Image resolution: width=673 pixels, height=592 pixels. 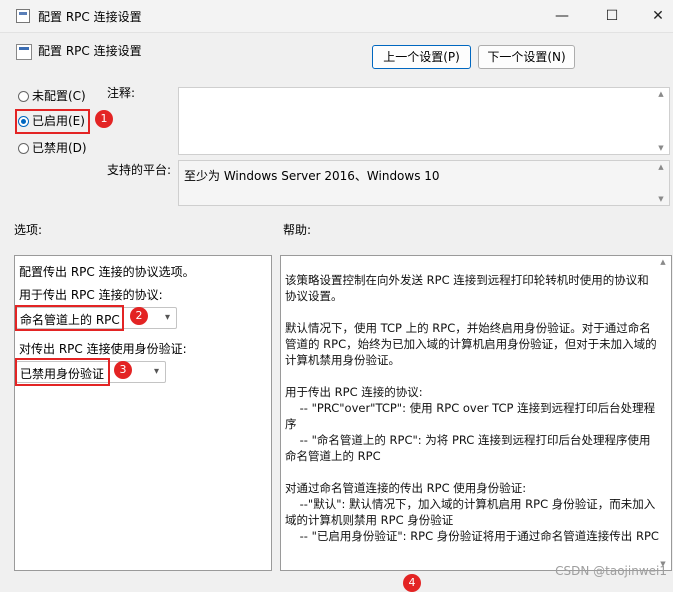 What do you see at coordinates (526, 57) in the screenshot?
I see `next-setting-button: 下一个设置(N)` at bounding box center [526, 57].